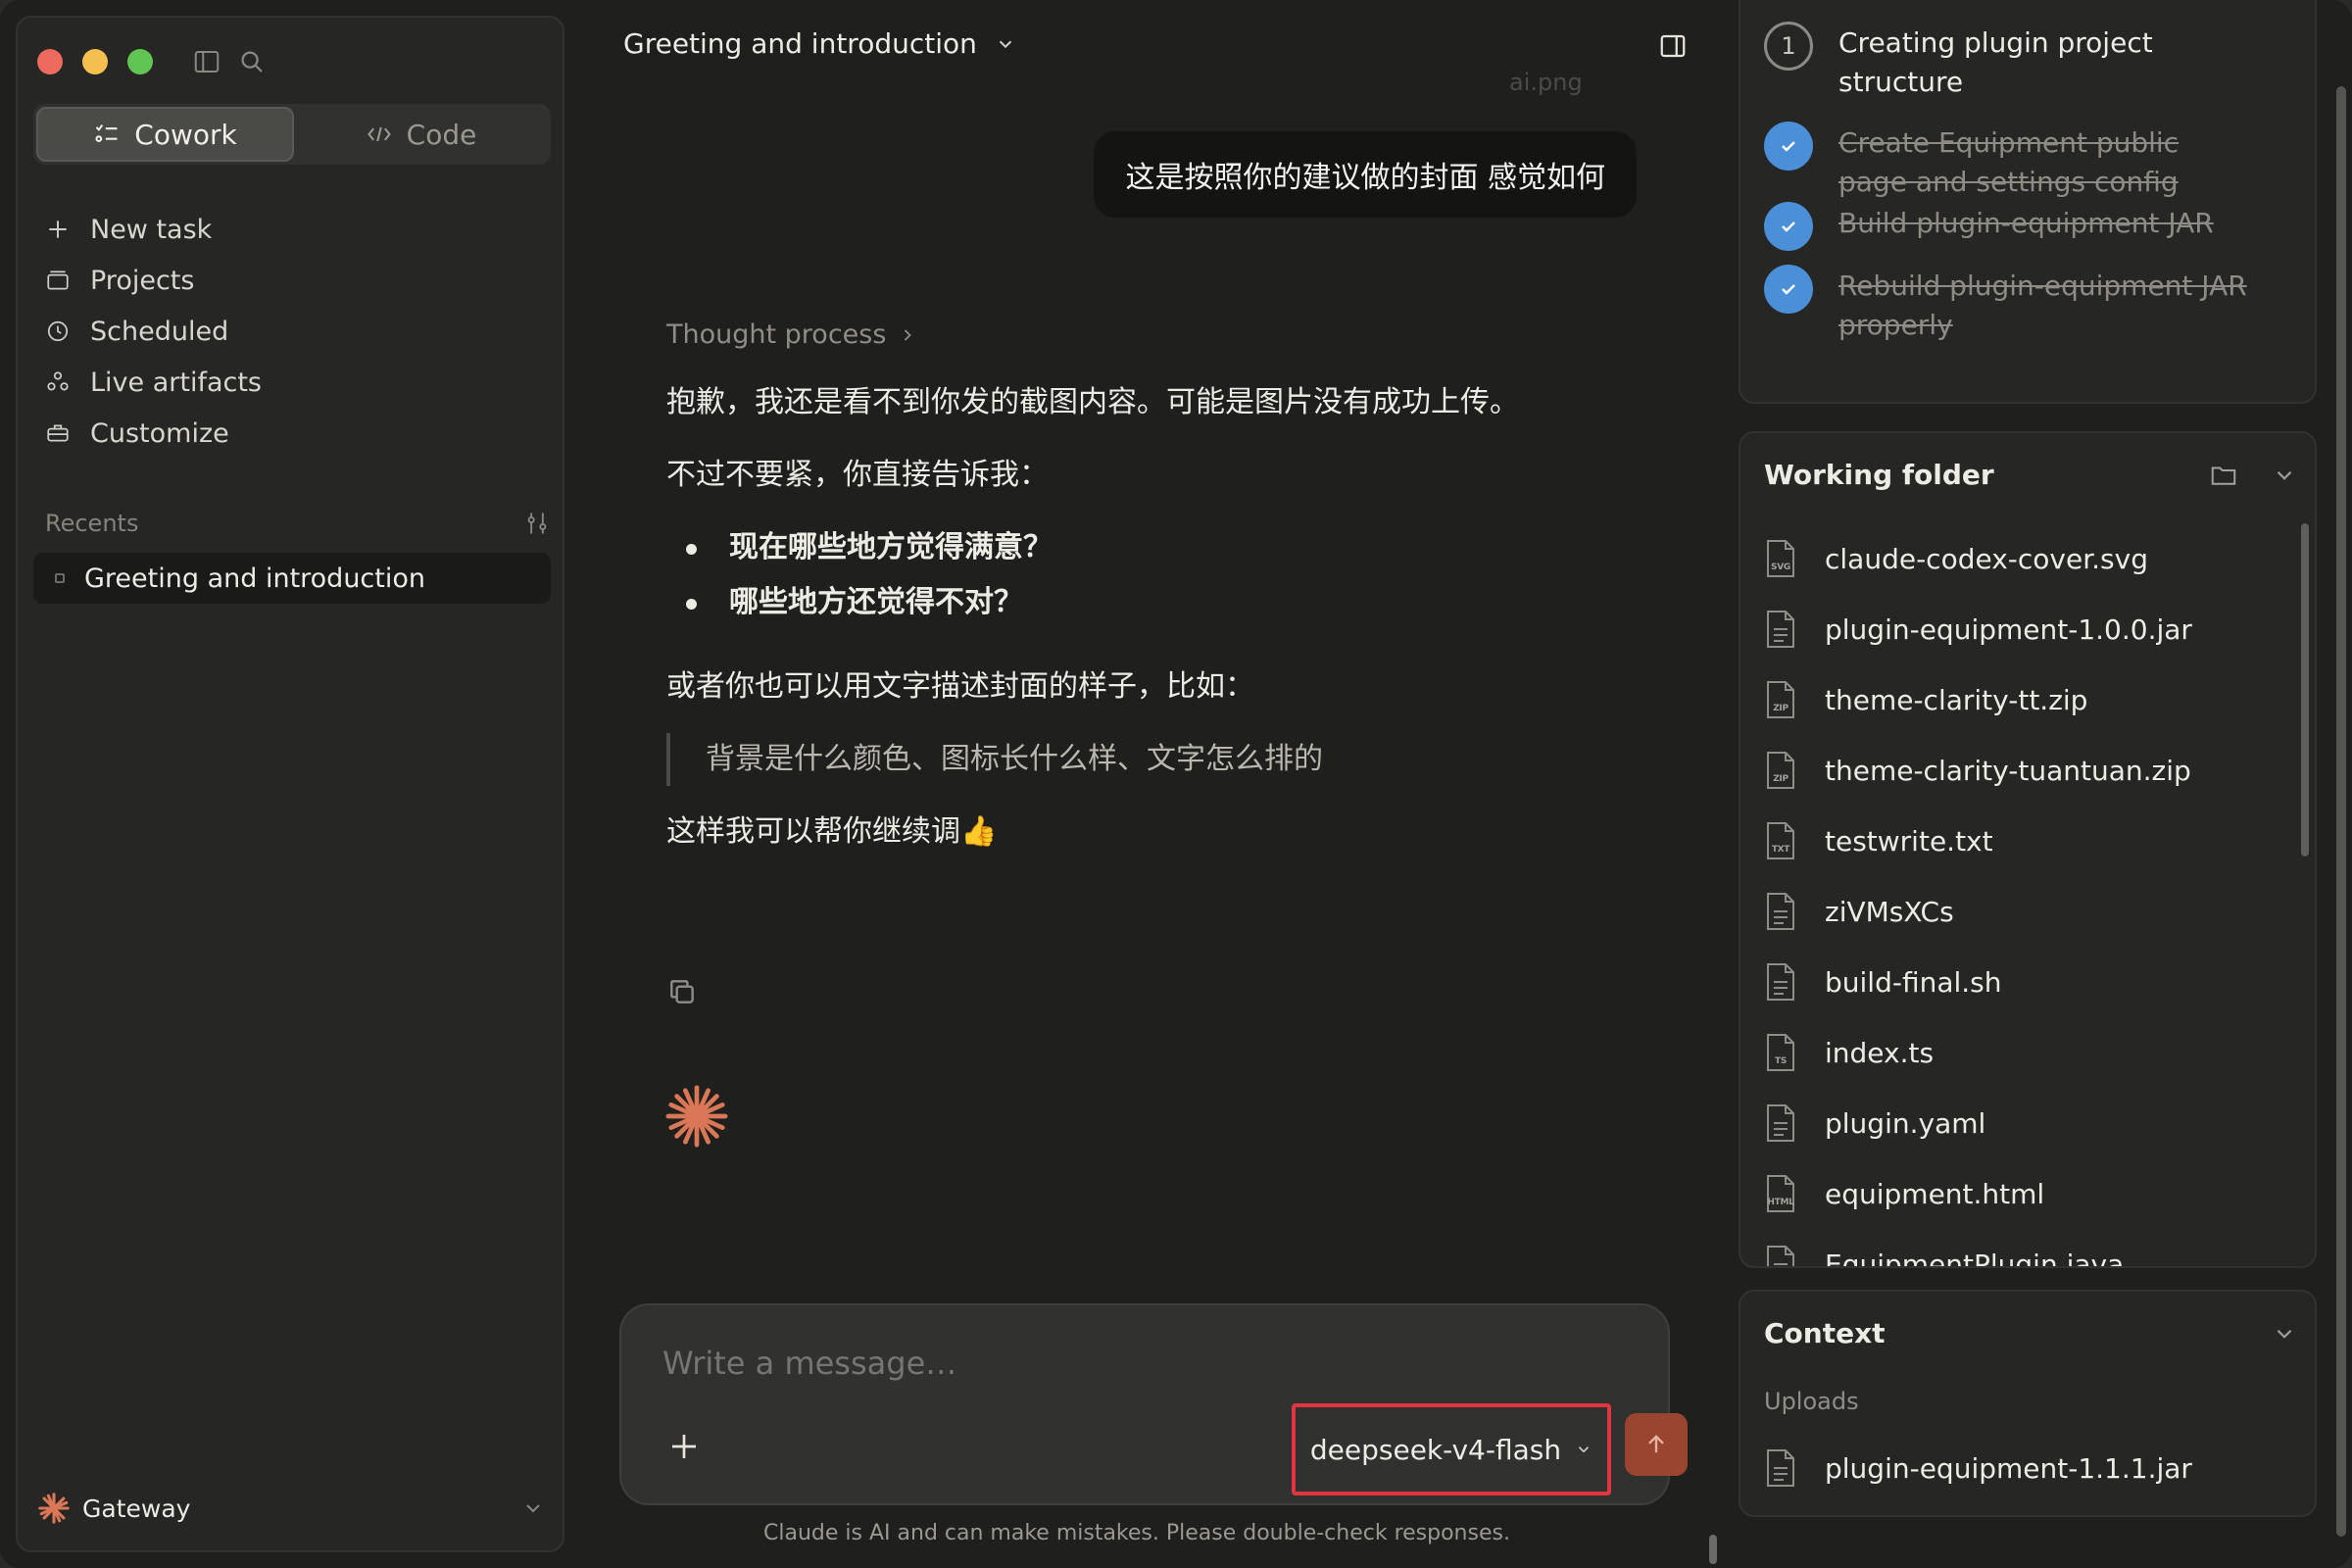 The height and width of the screenshot is (1568, 2352). I want to click on window-controls, so click(95, 61).